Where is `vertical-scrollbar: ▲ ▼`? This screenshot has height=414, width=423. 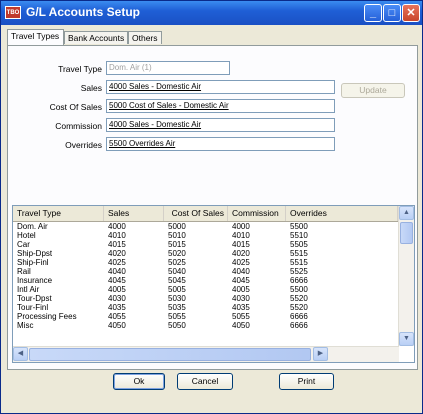 vertical-scrollbar: ▲ ▼ is located at coordinates (406, 276).